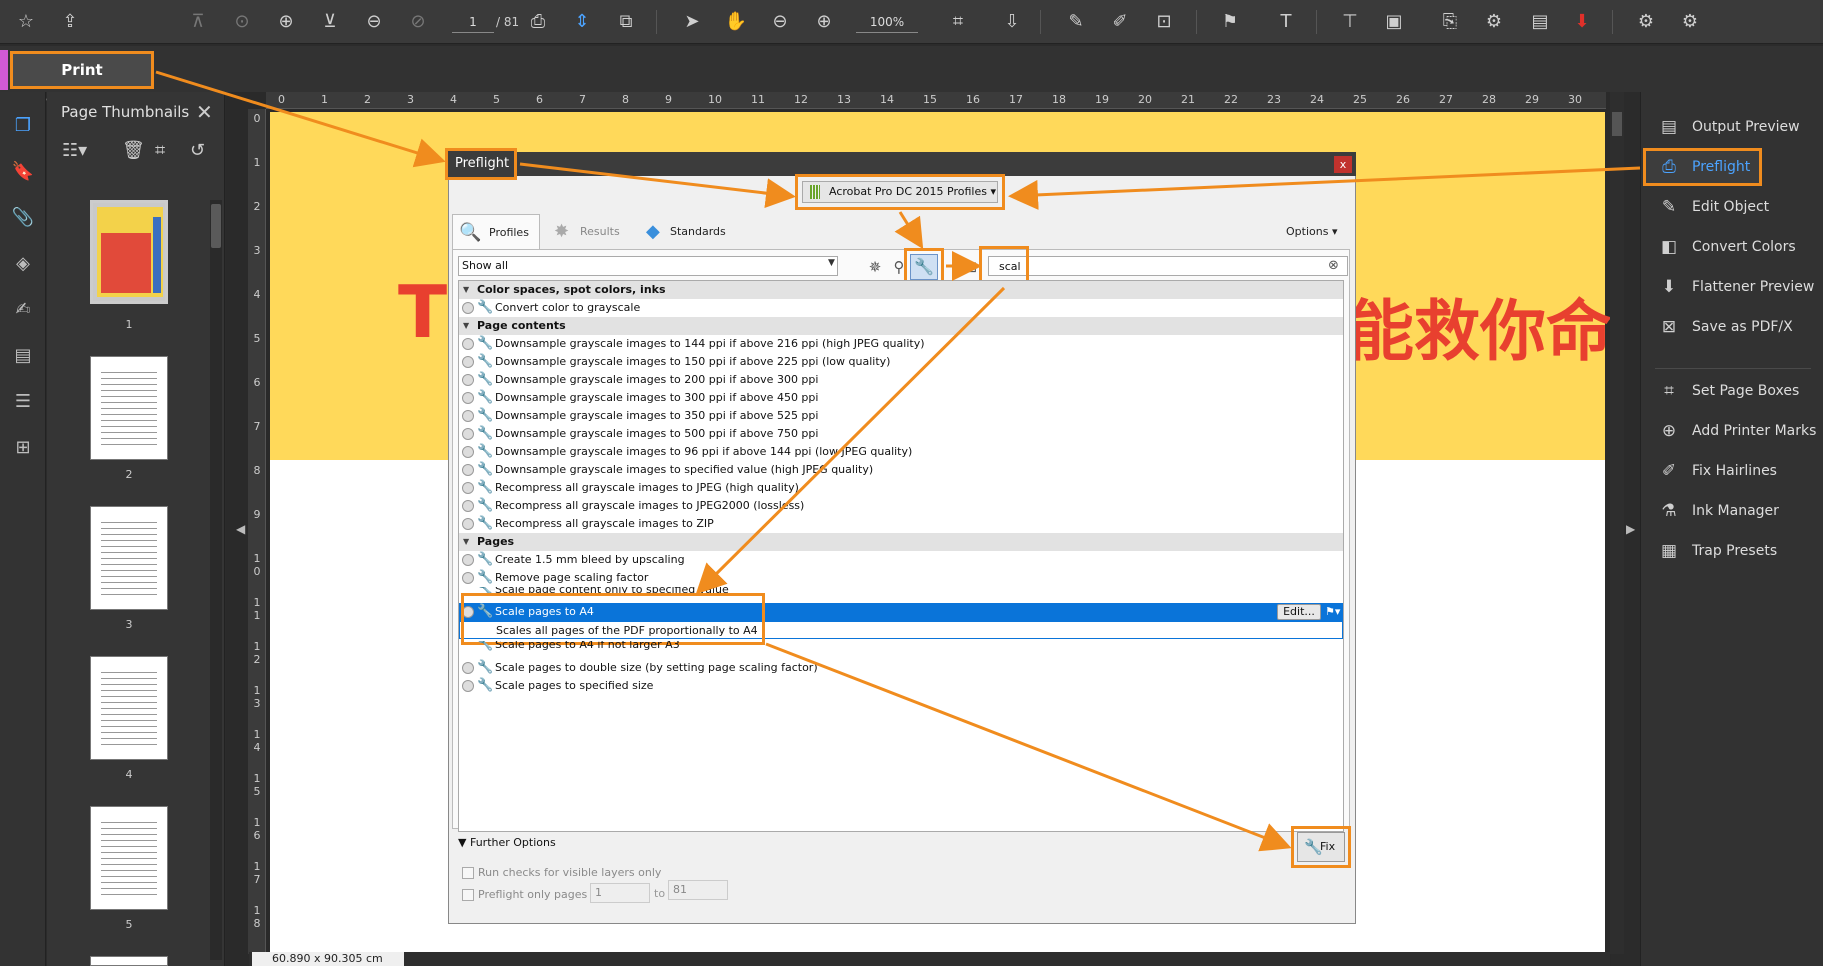 Image resolution: width=1823 pixels, height=966 pixels. What do you see at coordinates (698, 890) in the screenshot?
I see `page-to-input: 81` at bounding box center [698, 890].